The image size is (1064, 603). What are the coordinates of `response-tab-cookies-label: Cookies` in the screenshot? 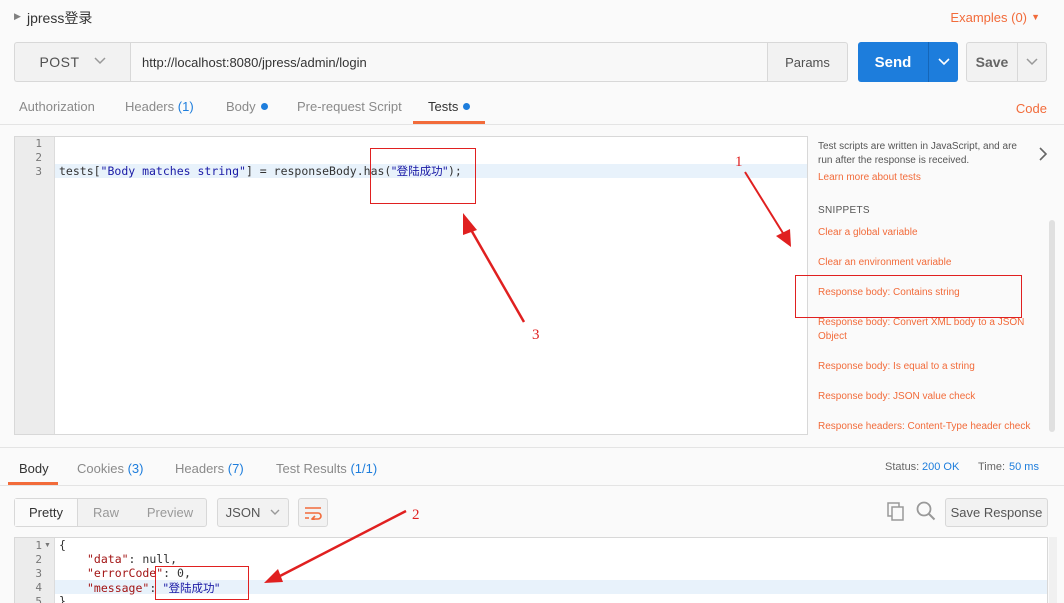 It's located at (100, 468).